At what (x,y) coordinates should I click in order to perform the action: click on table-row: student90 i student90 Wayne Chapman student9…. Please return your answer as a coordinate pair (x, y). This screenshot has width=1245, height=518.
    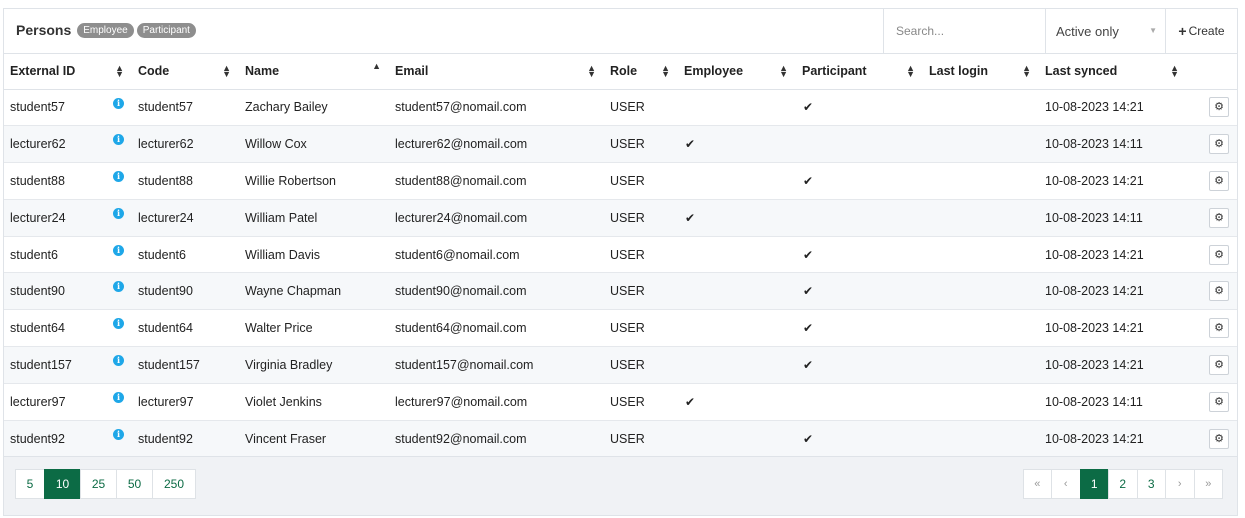
    Looking at the image, I should click on (620, 291).